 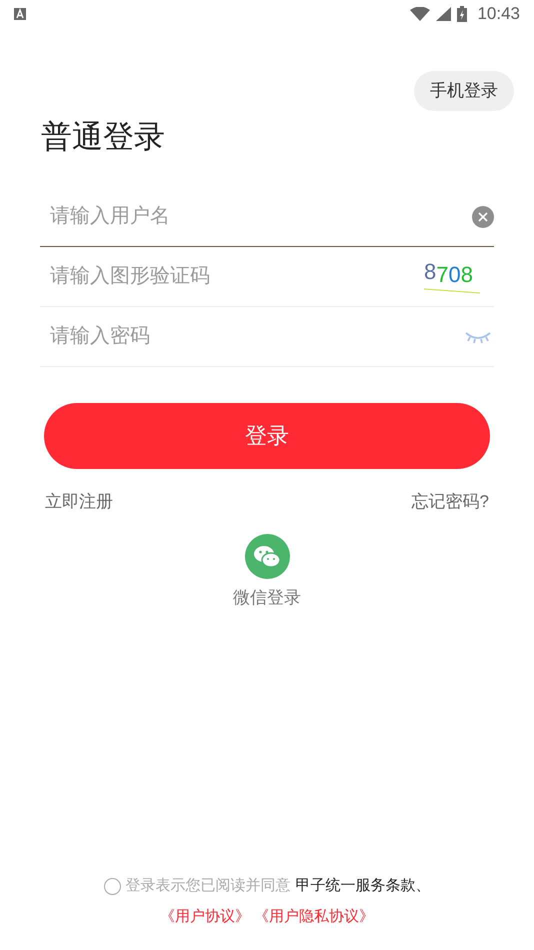 What do you see at coordinates (267, 556) in the screenshot?
I see `wechat-icon` at bounding box center [267, 556].